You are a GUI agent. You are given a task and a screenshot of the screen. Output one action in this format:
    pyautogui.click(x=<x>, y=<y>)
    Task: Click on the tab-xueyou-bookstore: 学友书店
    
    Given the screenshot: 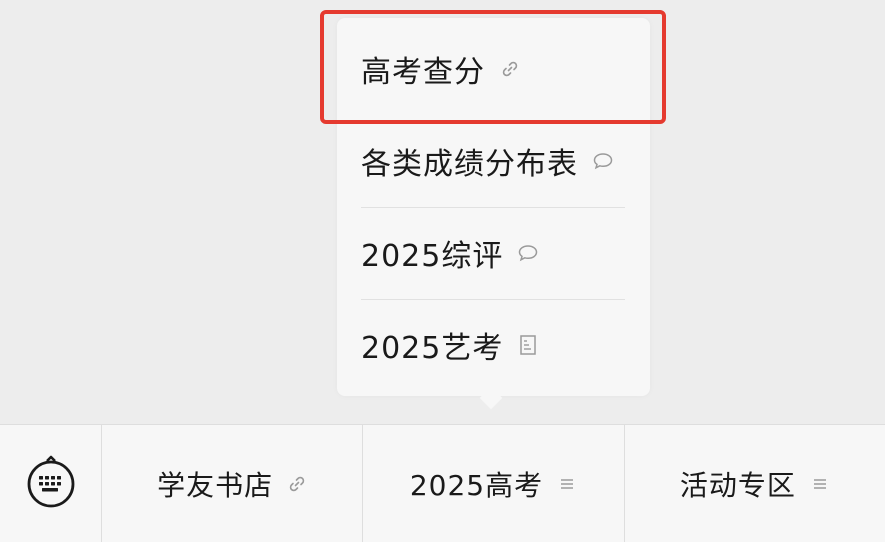 What is the action you would take?
    pyautogui.click(x=233, y=483)
    